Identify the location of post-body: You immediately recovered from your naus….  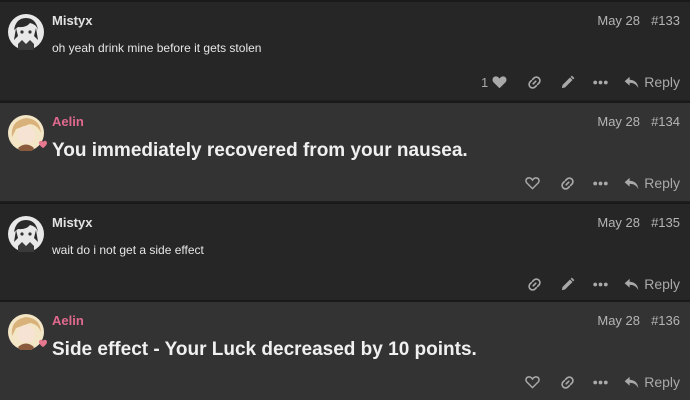
(260, 150).